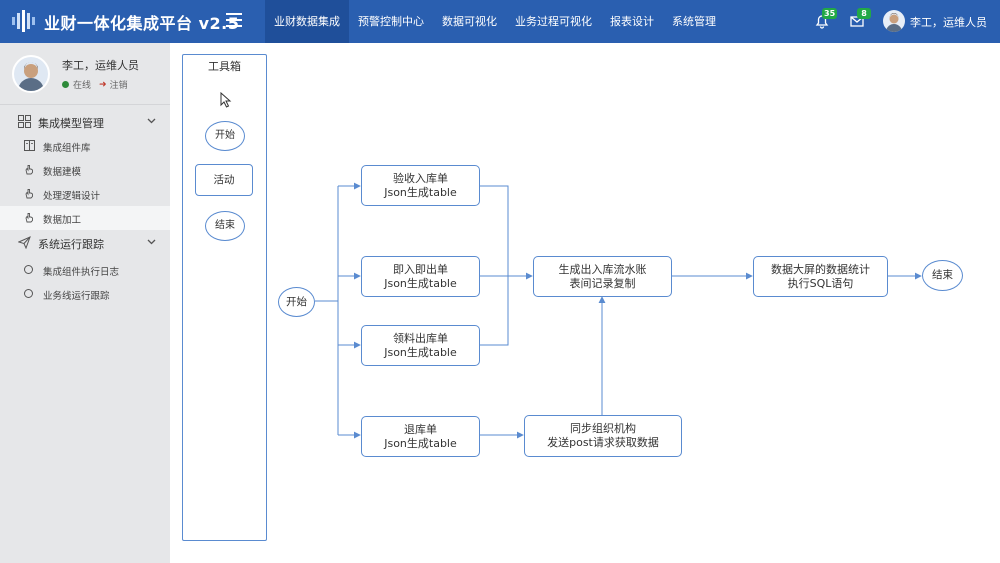 The image size is (1000, 563). Describe the element at coordinates (24, 121) in the screenshot. I see `grid-icon` at that location.